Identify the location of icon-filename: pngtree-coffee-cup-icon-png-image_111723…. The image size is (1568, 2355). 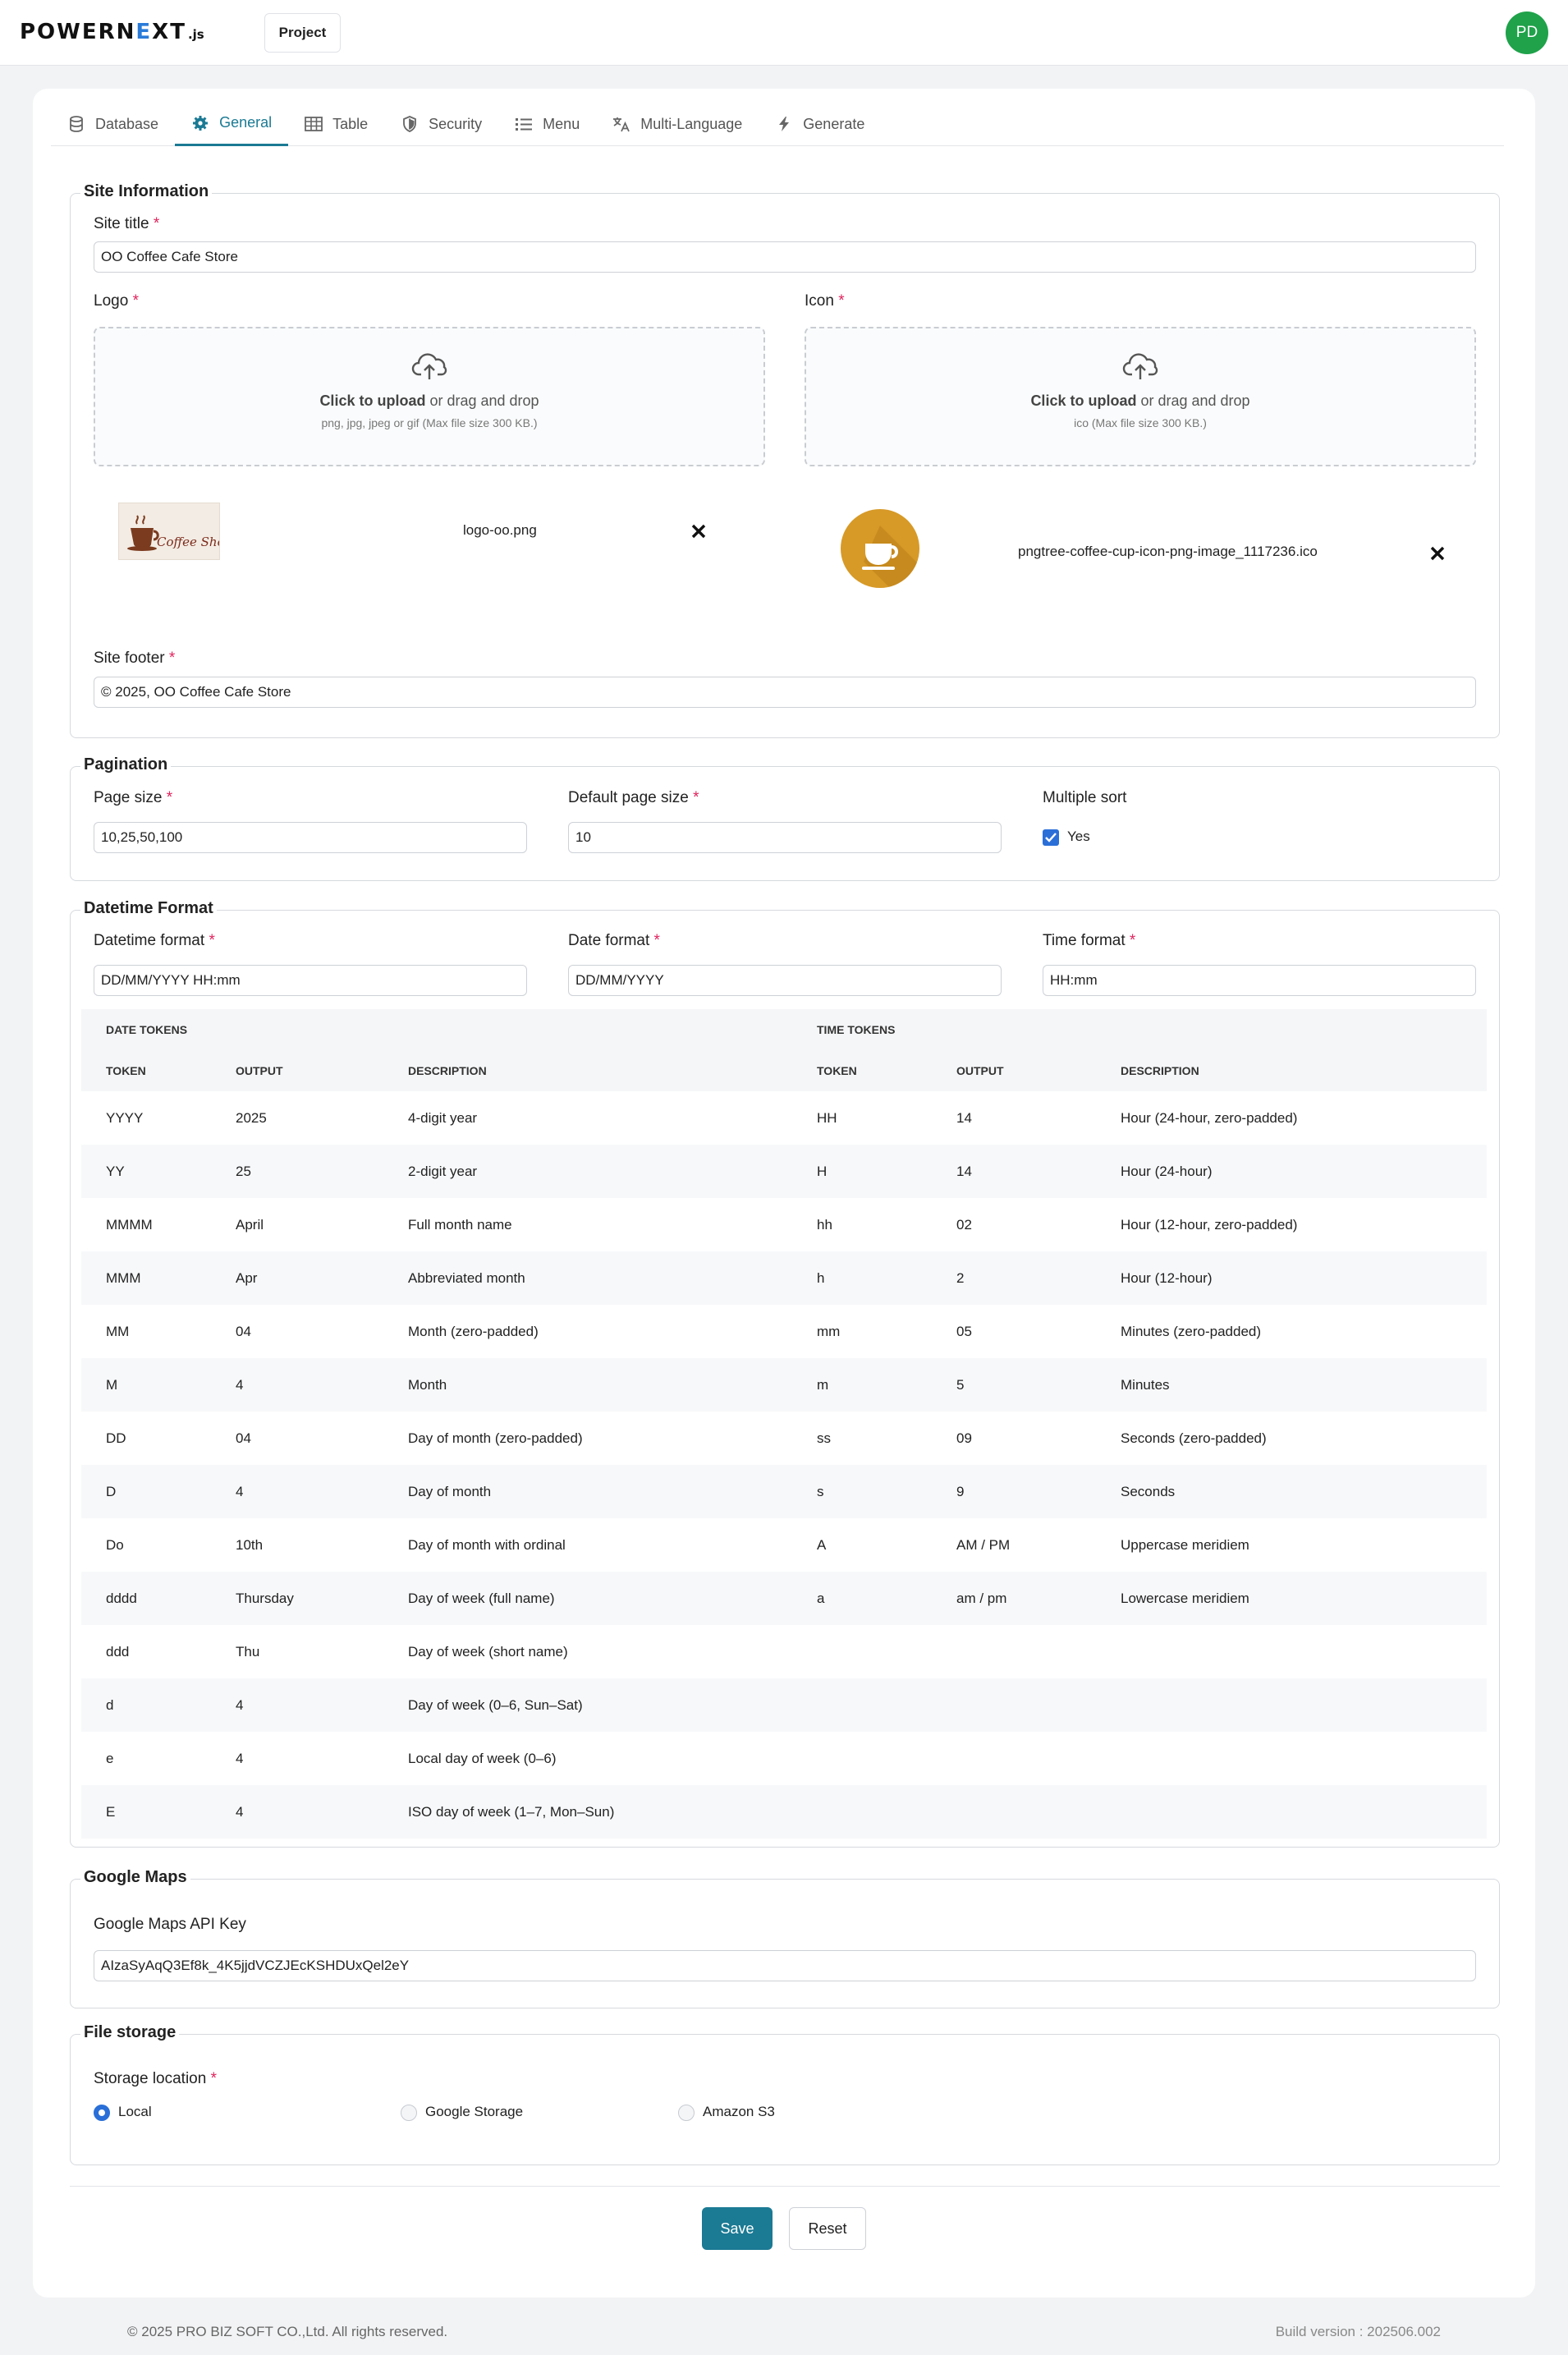
(1168, 551).